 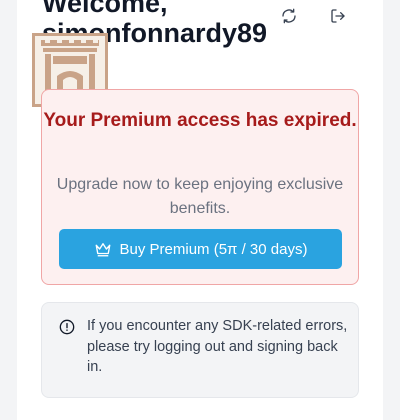 I want to click on refresh-icon, so click(x=289, y=16).